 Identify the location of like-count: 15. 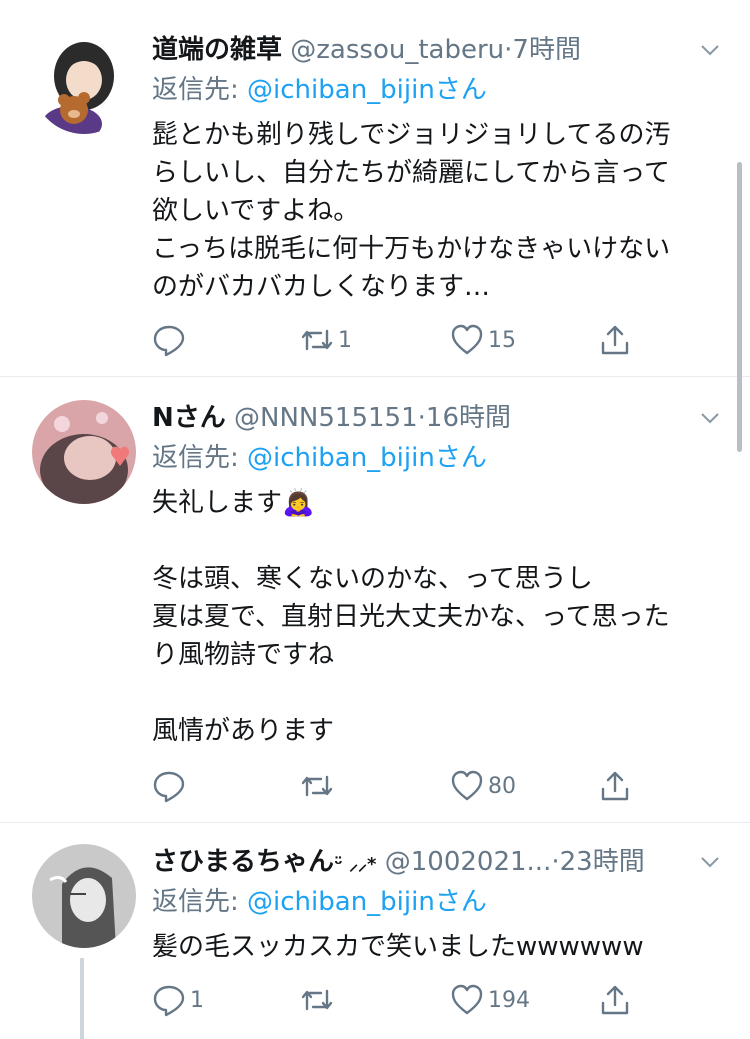
(502, 340).